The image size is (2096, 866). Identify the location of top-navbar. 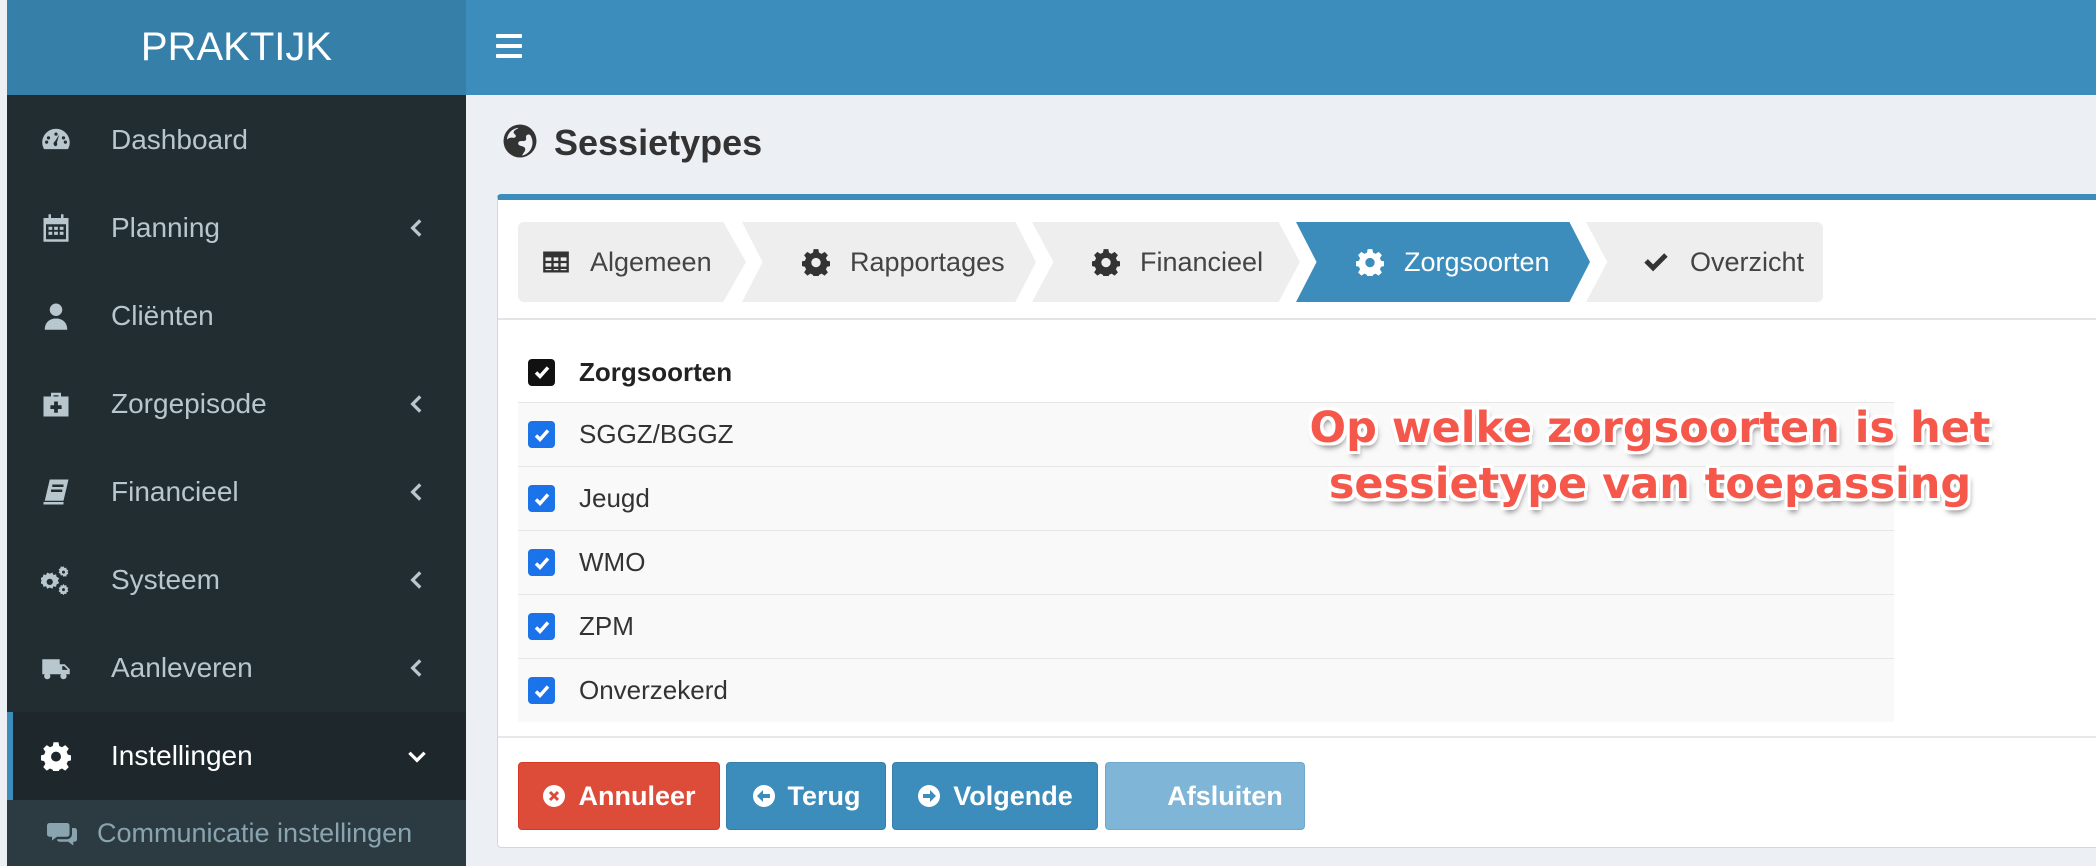
(1281, 47).